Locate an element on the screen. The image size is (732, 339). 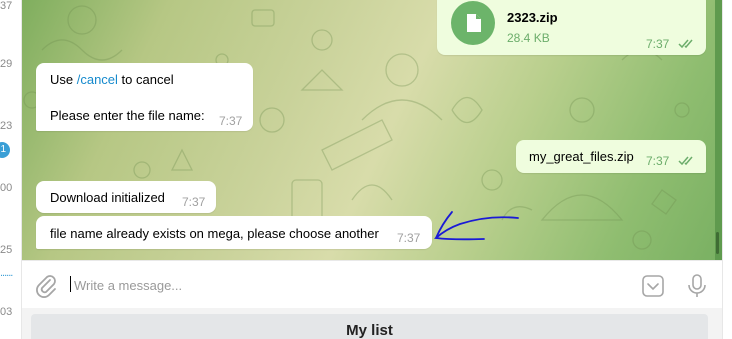
microphone-icon is located at coordinates (697, 286).